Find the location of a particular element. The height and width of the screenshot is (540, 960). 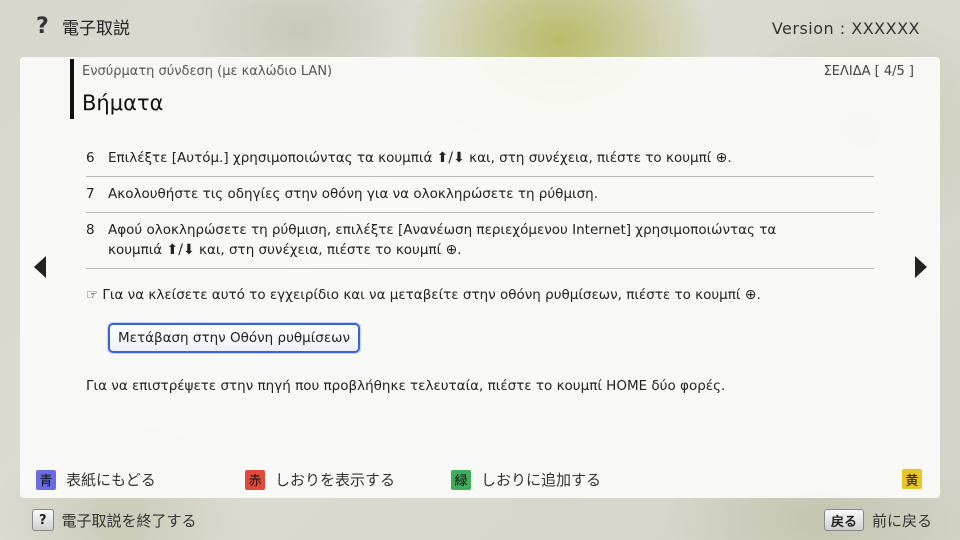

green-key-add-bookmark: 緑 しおりに追加する is located at coordinates (526, 479).